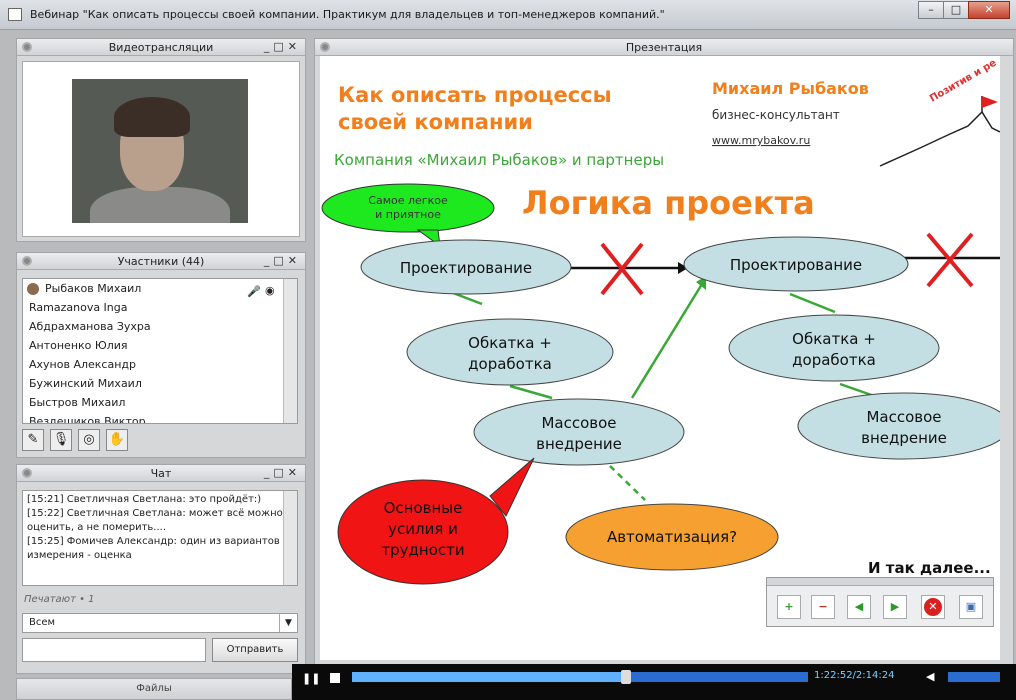  I want to click on list-item: Абдрахманова Зухра, so click(160, 326).